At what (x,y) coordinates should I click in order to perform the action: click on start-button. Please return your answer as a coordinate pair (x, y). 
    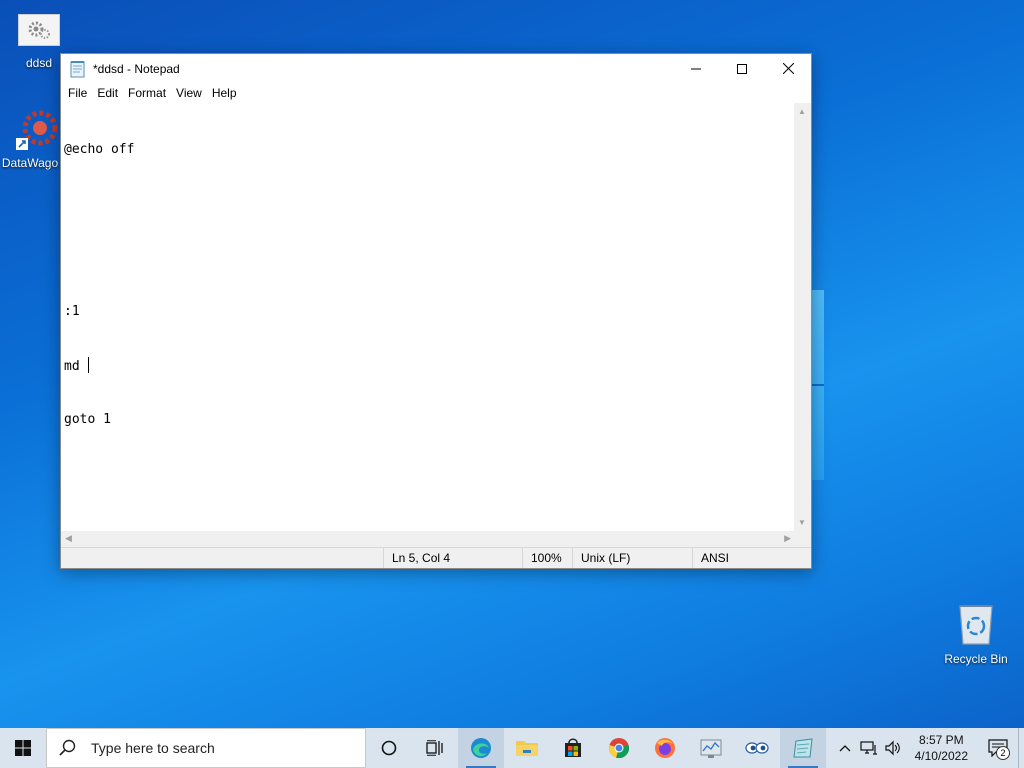
    Looking at the image, I should click on (23, 748).